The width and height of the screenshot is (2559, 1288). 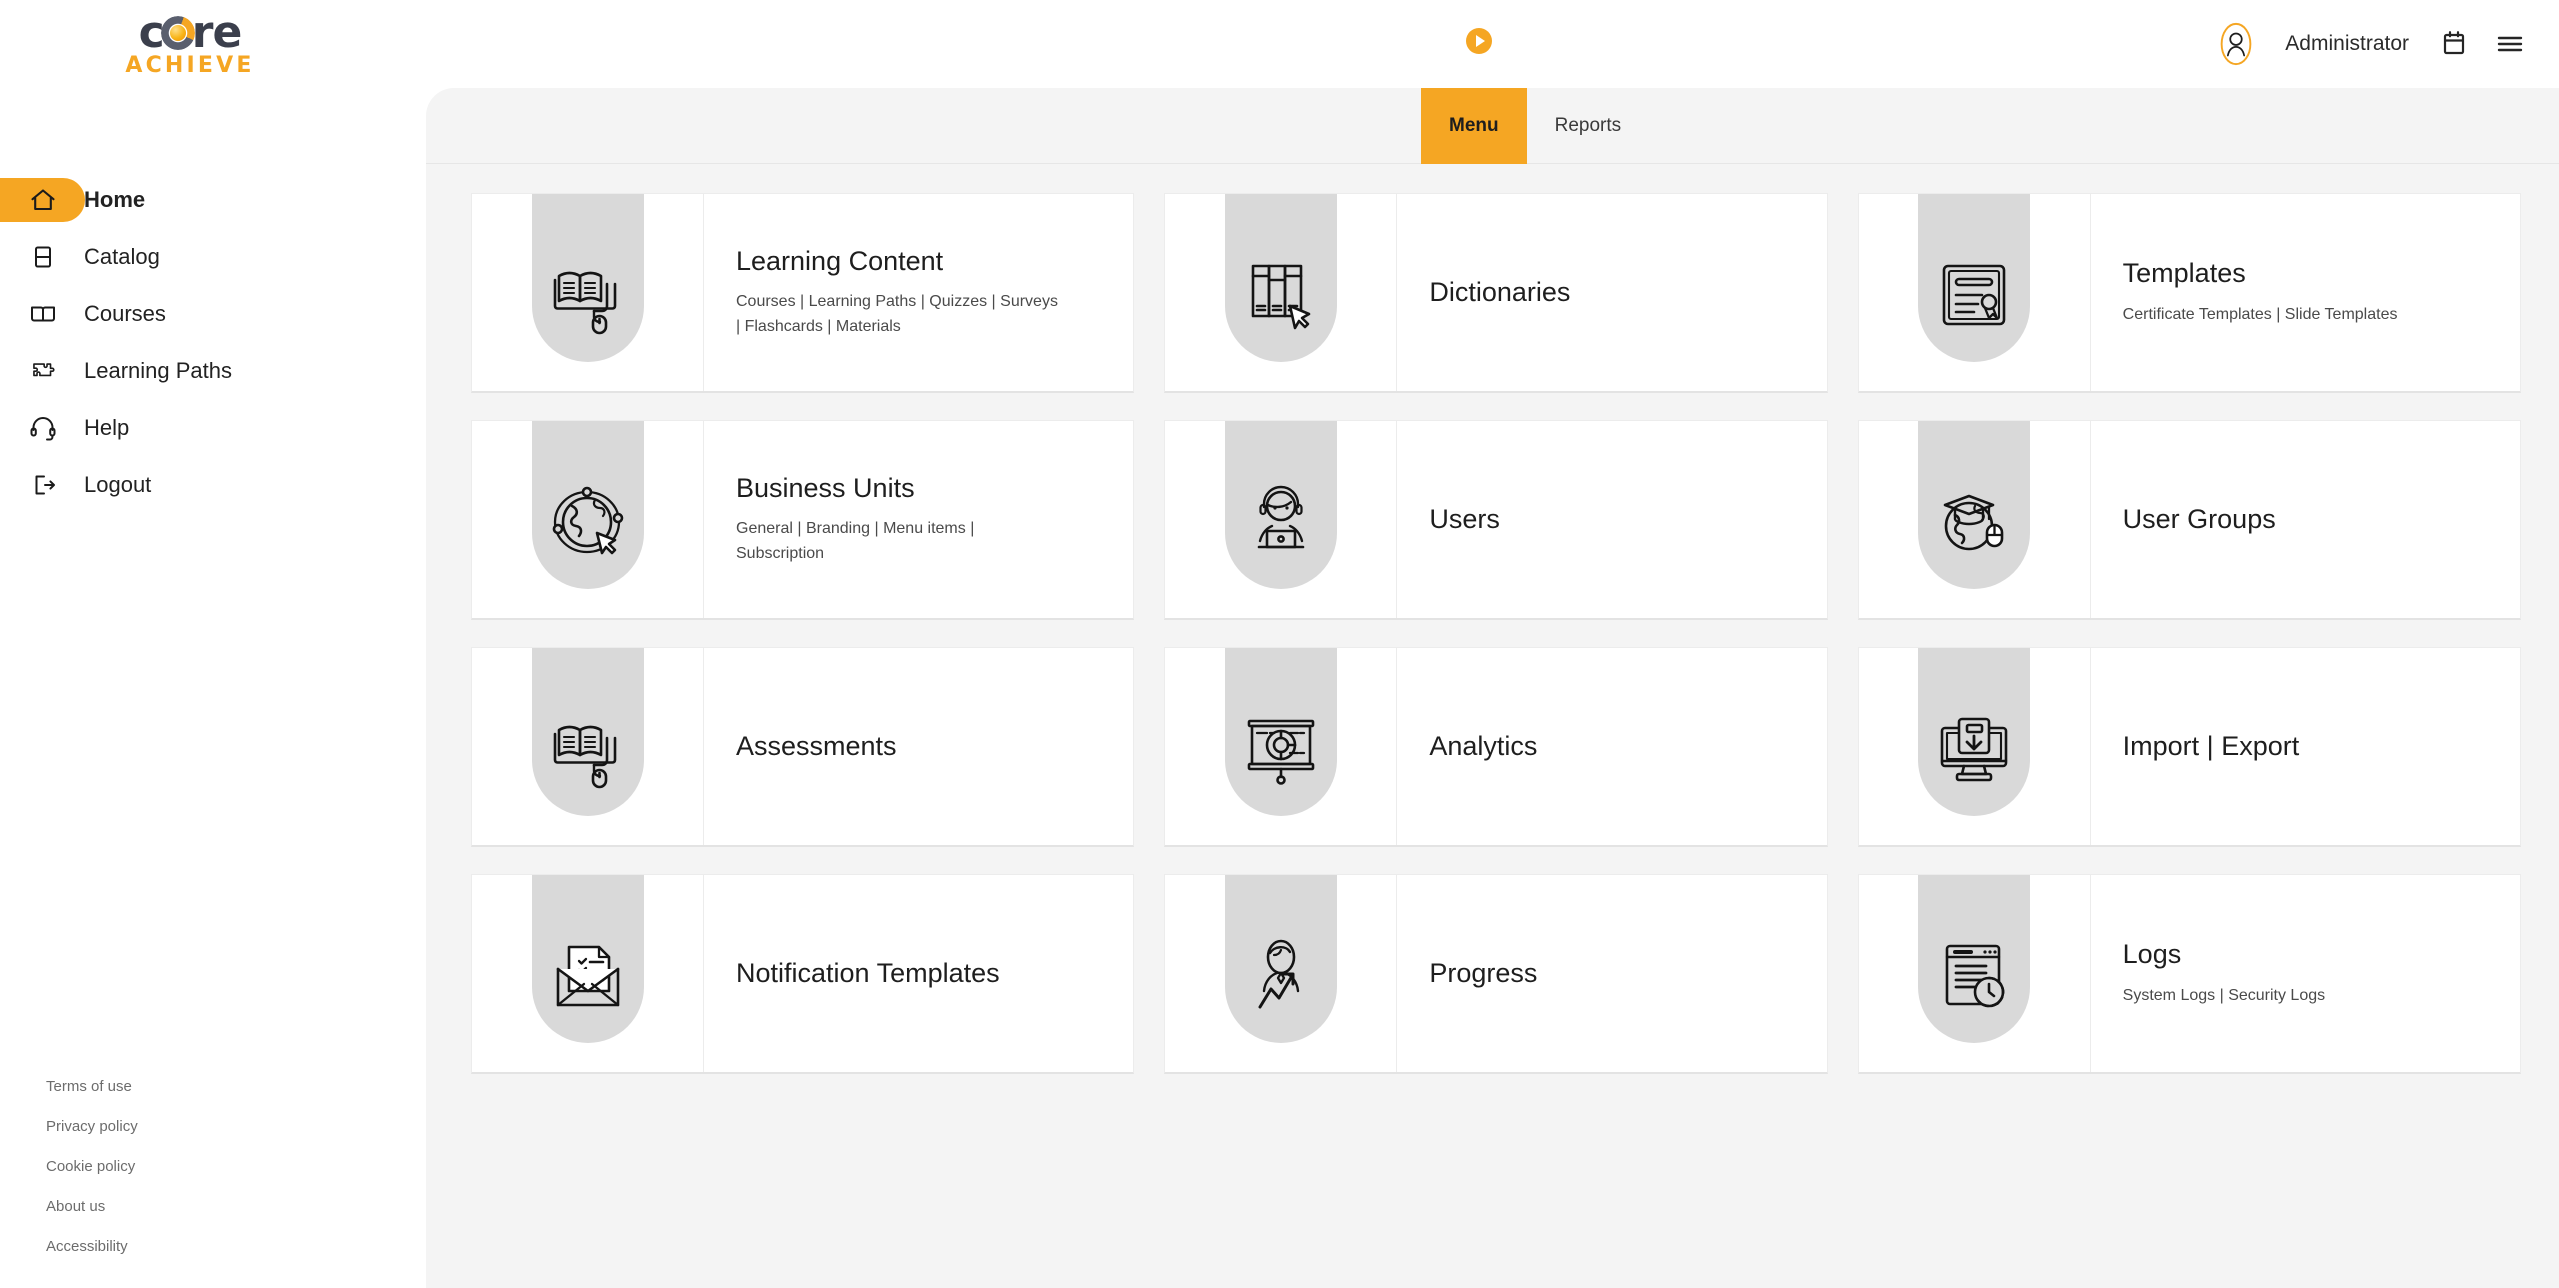 I want to click on open-book-icon, so click(x=43, y=314).